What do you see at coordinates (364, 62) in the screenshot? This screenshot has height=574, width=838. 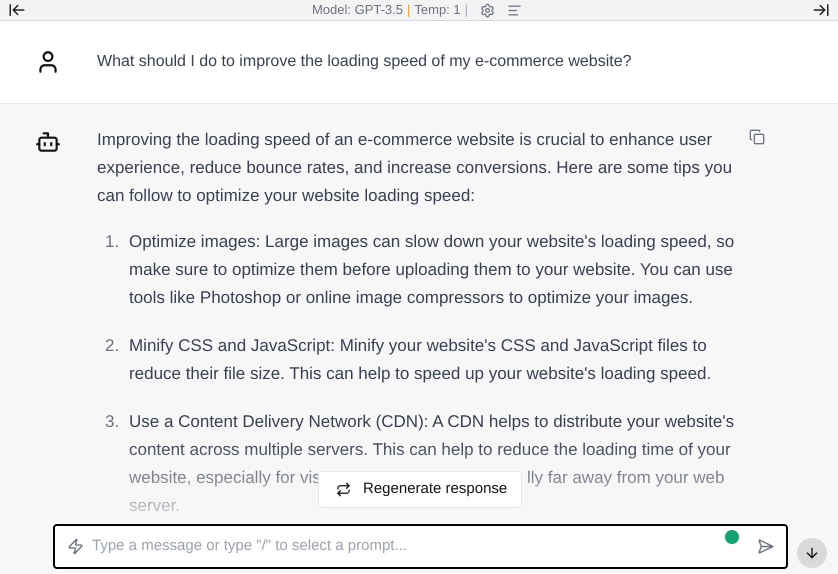 I see `user-message: What should I do to improve the loading speed of my e-commerce website?` at bounding box center [364, 62].